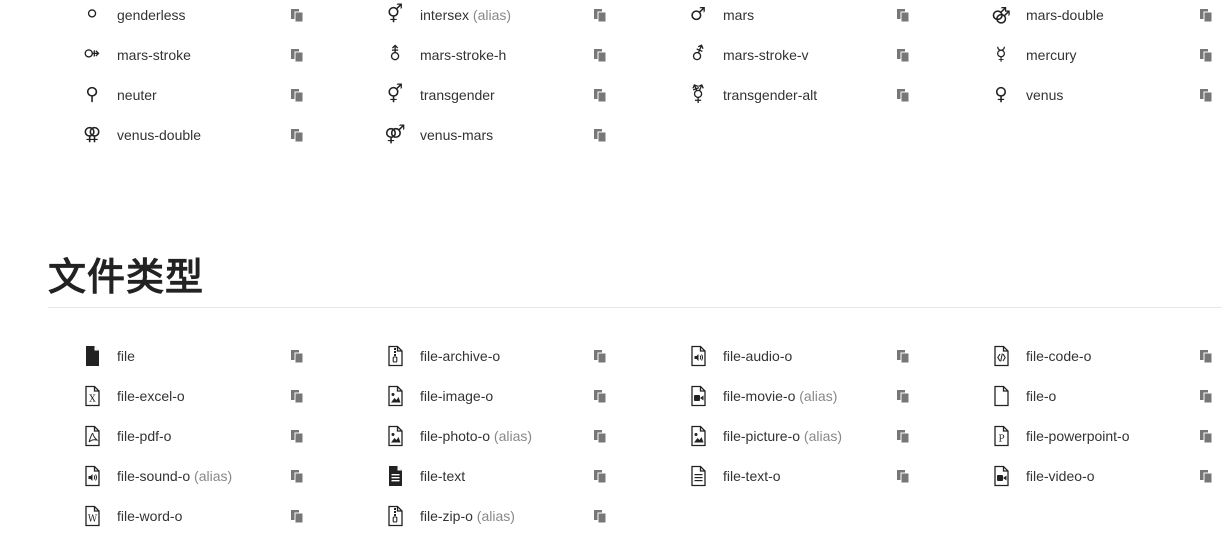 Image resolution: width=1222 pixels, height=549 pixels. Describe the element at coordinates (534, 95) in the screenshot. I see `icon-item-transgender: ⚥ transgender` at that location.